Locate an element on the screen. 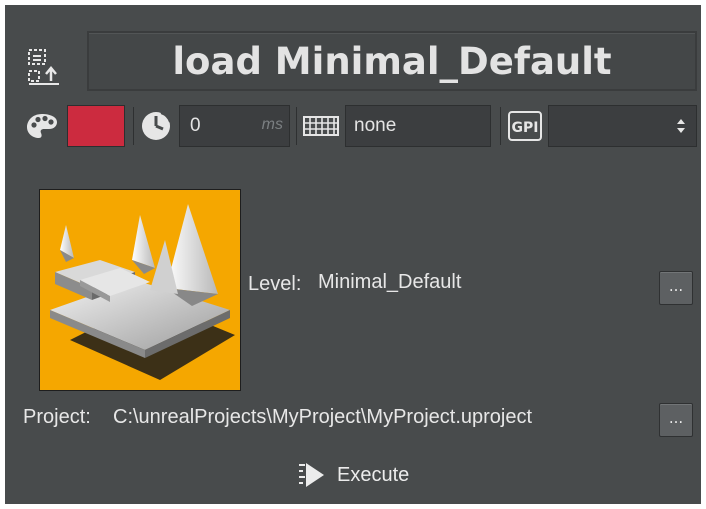 This screenshot has width=706, height=509. load-scene-icon is located at coordinates (44, 67).